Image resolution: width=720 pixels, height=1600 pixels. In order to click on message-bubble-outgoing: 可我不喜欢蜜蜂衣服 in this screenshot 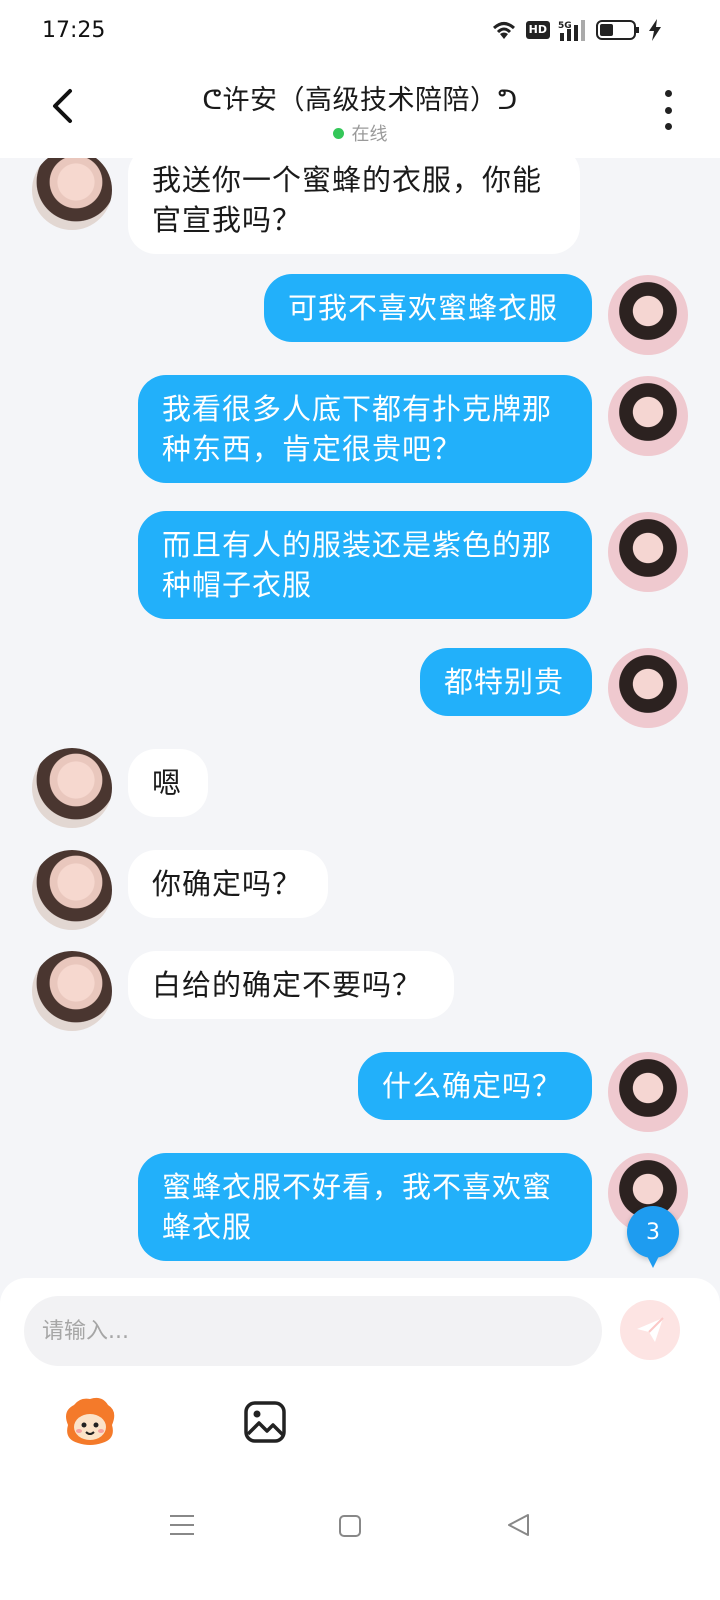, I will do `click(428, 308)`.